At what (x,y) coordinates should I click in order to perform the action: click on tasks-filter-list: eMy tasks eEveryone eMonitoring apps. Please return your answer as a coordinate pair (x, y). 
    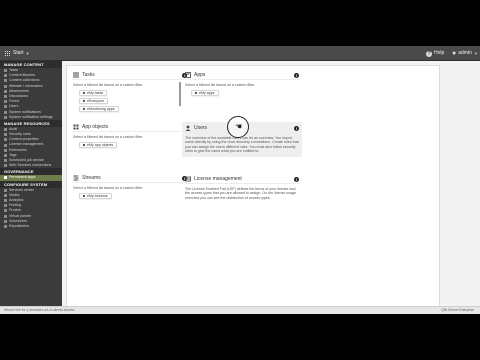
    Looking at the image, I should click on (133, 100).